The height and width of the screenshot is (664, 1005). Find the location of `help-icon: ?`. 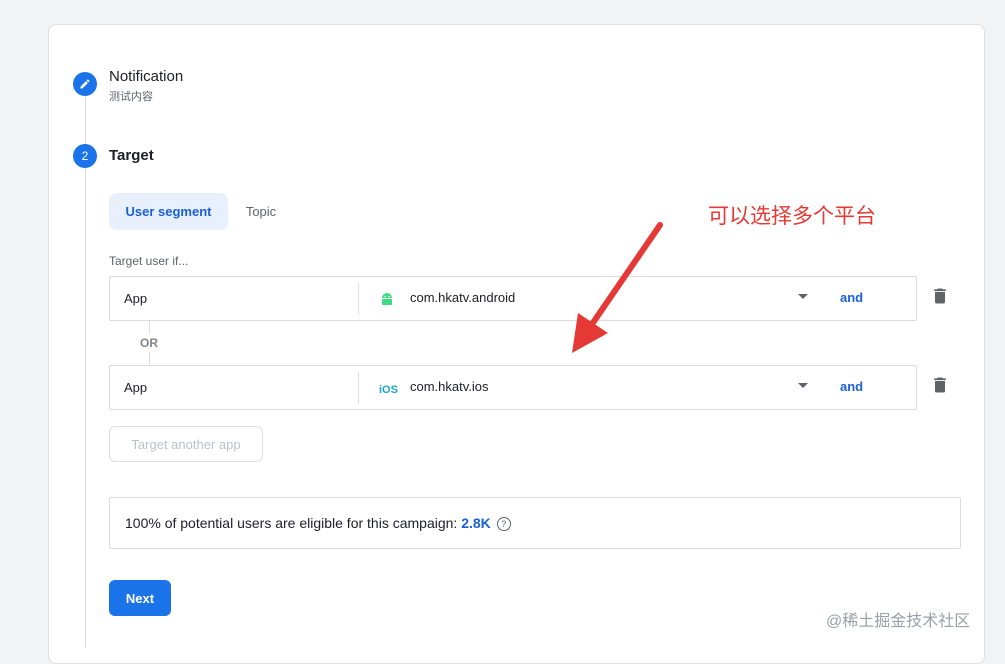

help-icon: ? is located at coordinates (503, 524).